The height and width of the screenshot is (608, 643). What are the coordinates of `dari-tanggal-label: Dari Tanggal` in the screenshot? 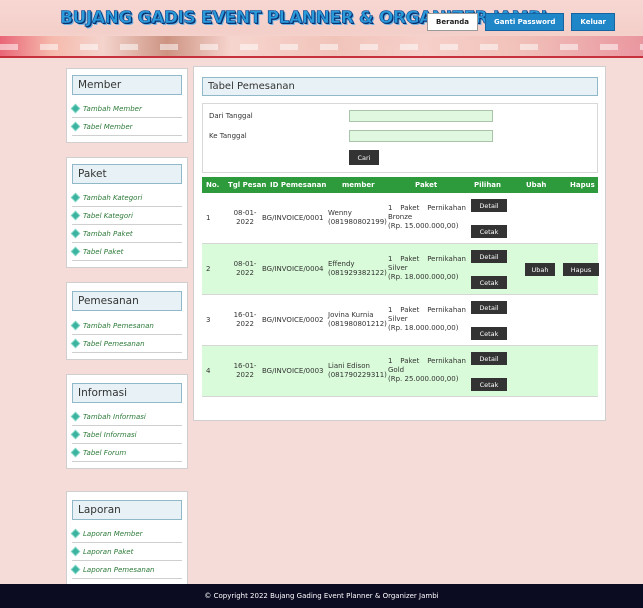 It's located at (231, 116).